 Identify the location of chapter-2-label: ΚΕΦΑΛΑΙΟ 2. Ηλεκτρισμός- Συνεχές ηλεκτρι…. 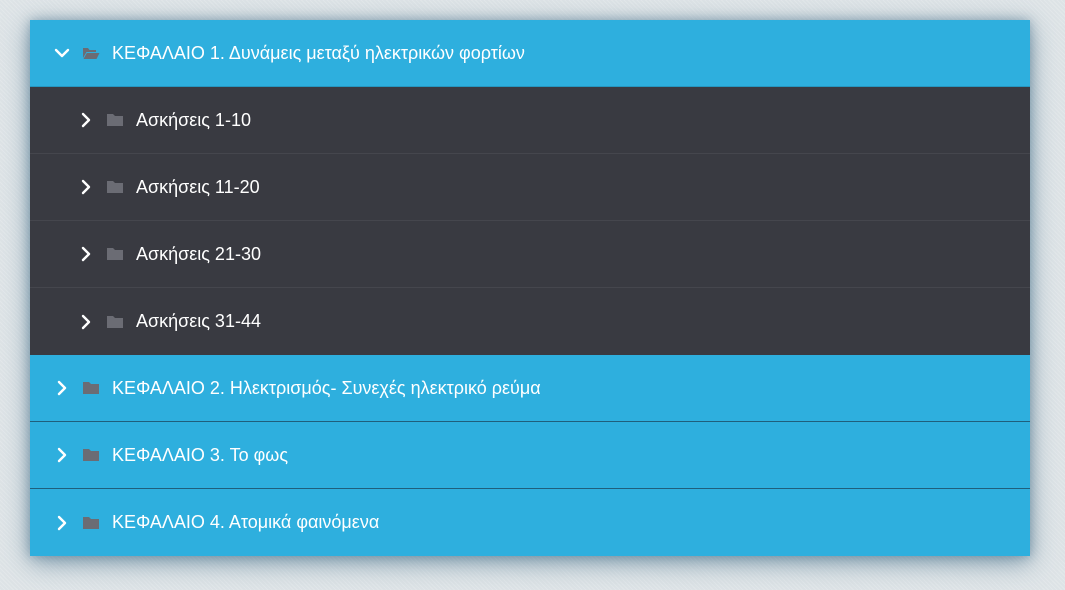
(326, 387).